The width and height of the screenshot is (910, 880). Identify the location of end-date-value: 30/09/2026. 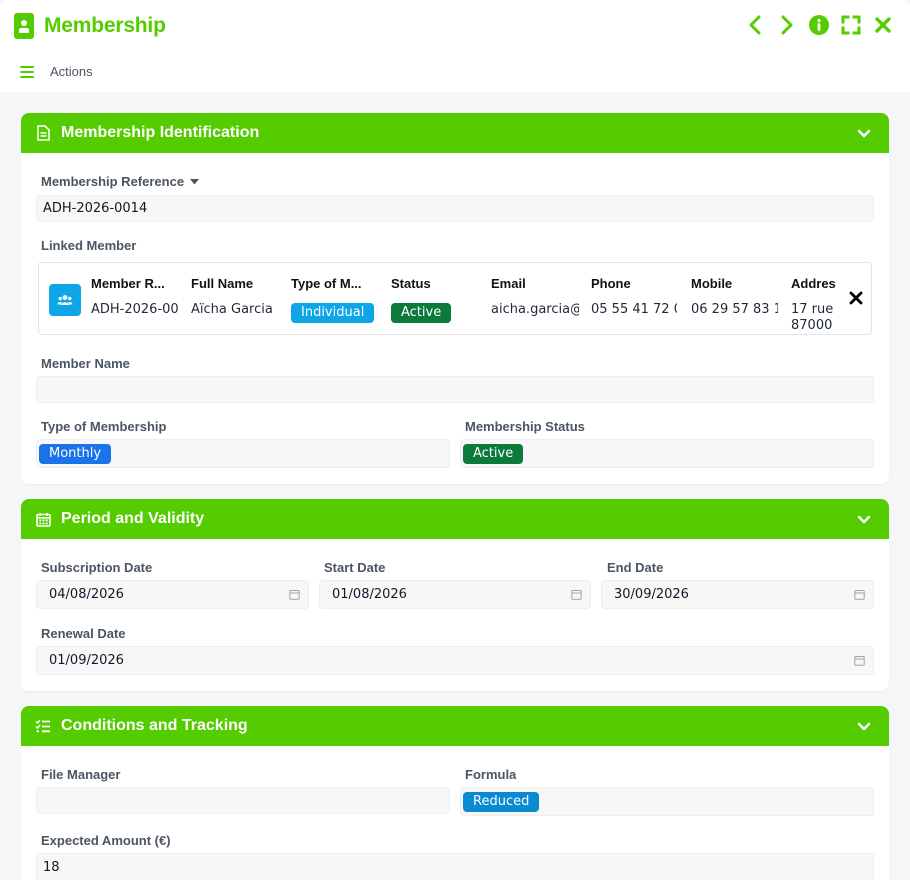
(651, 594).